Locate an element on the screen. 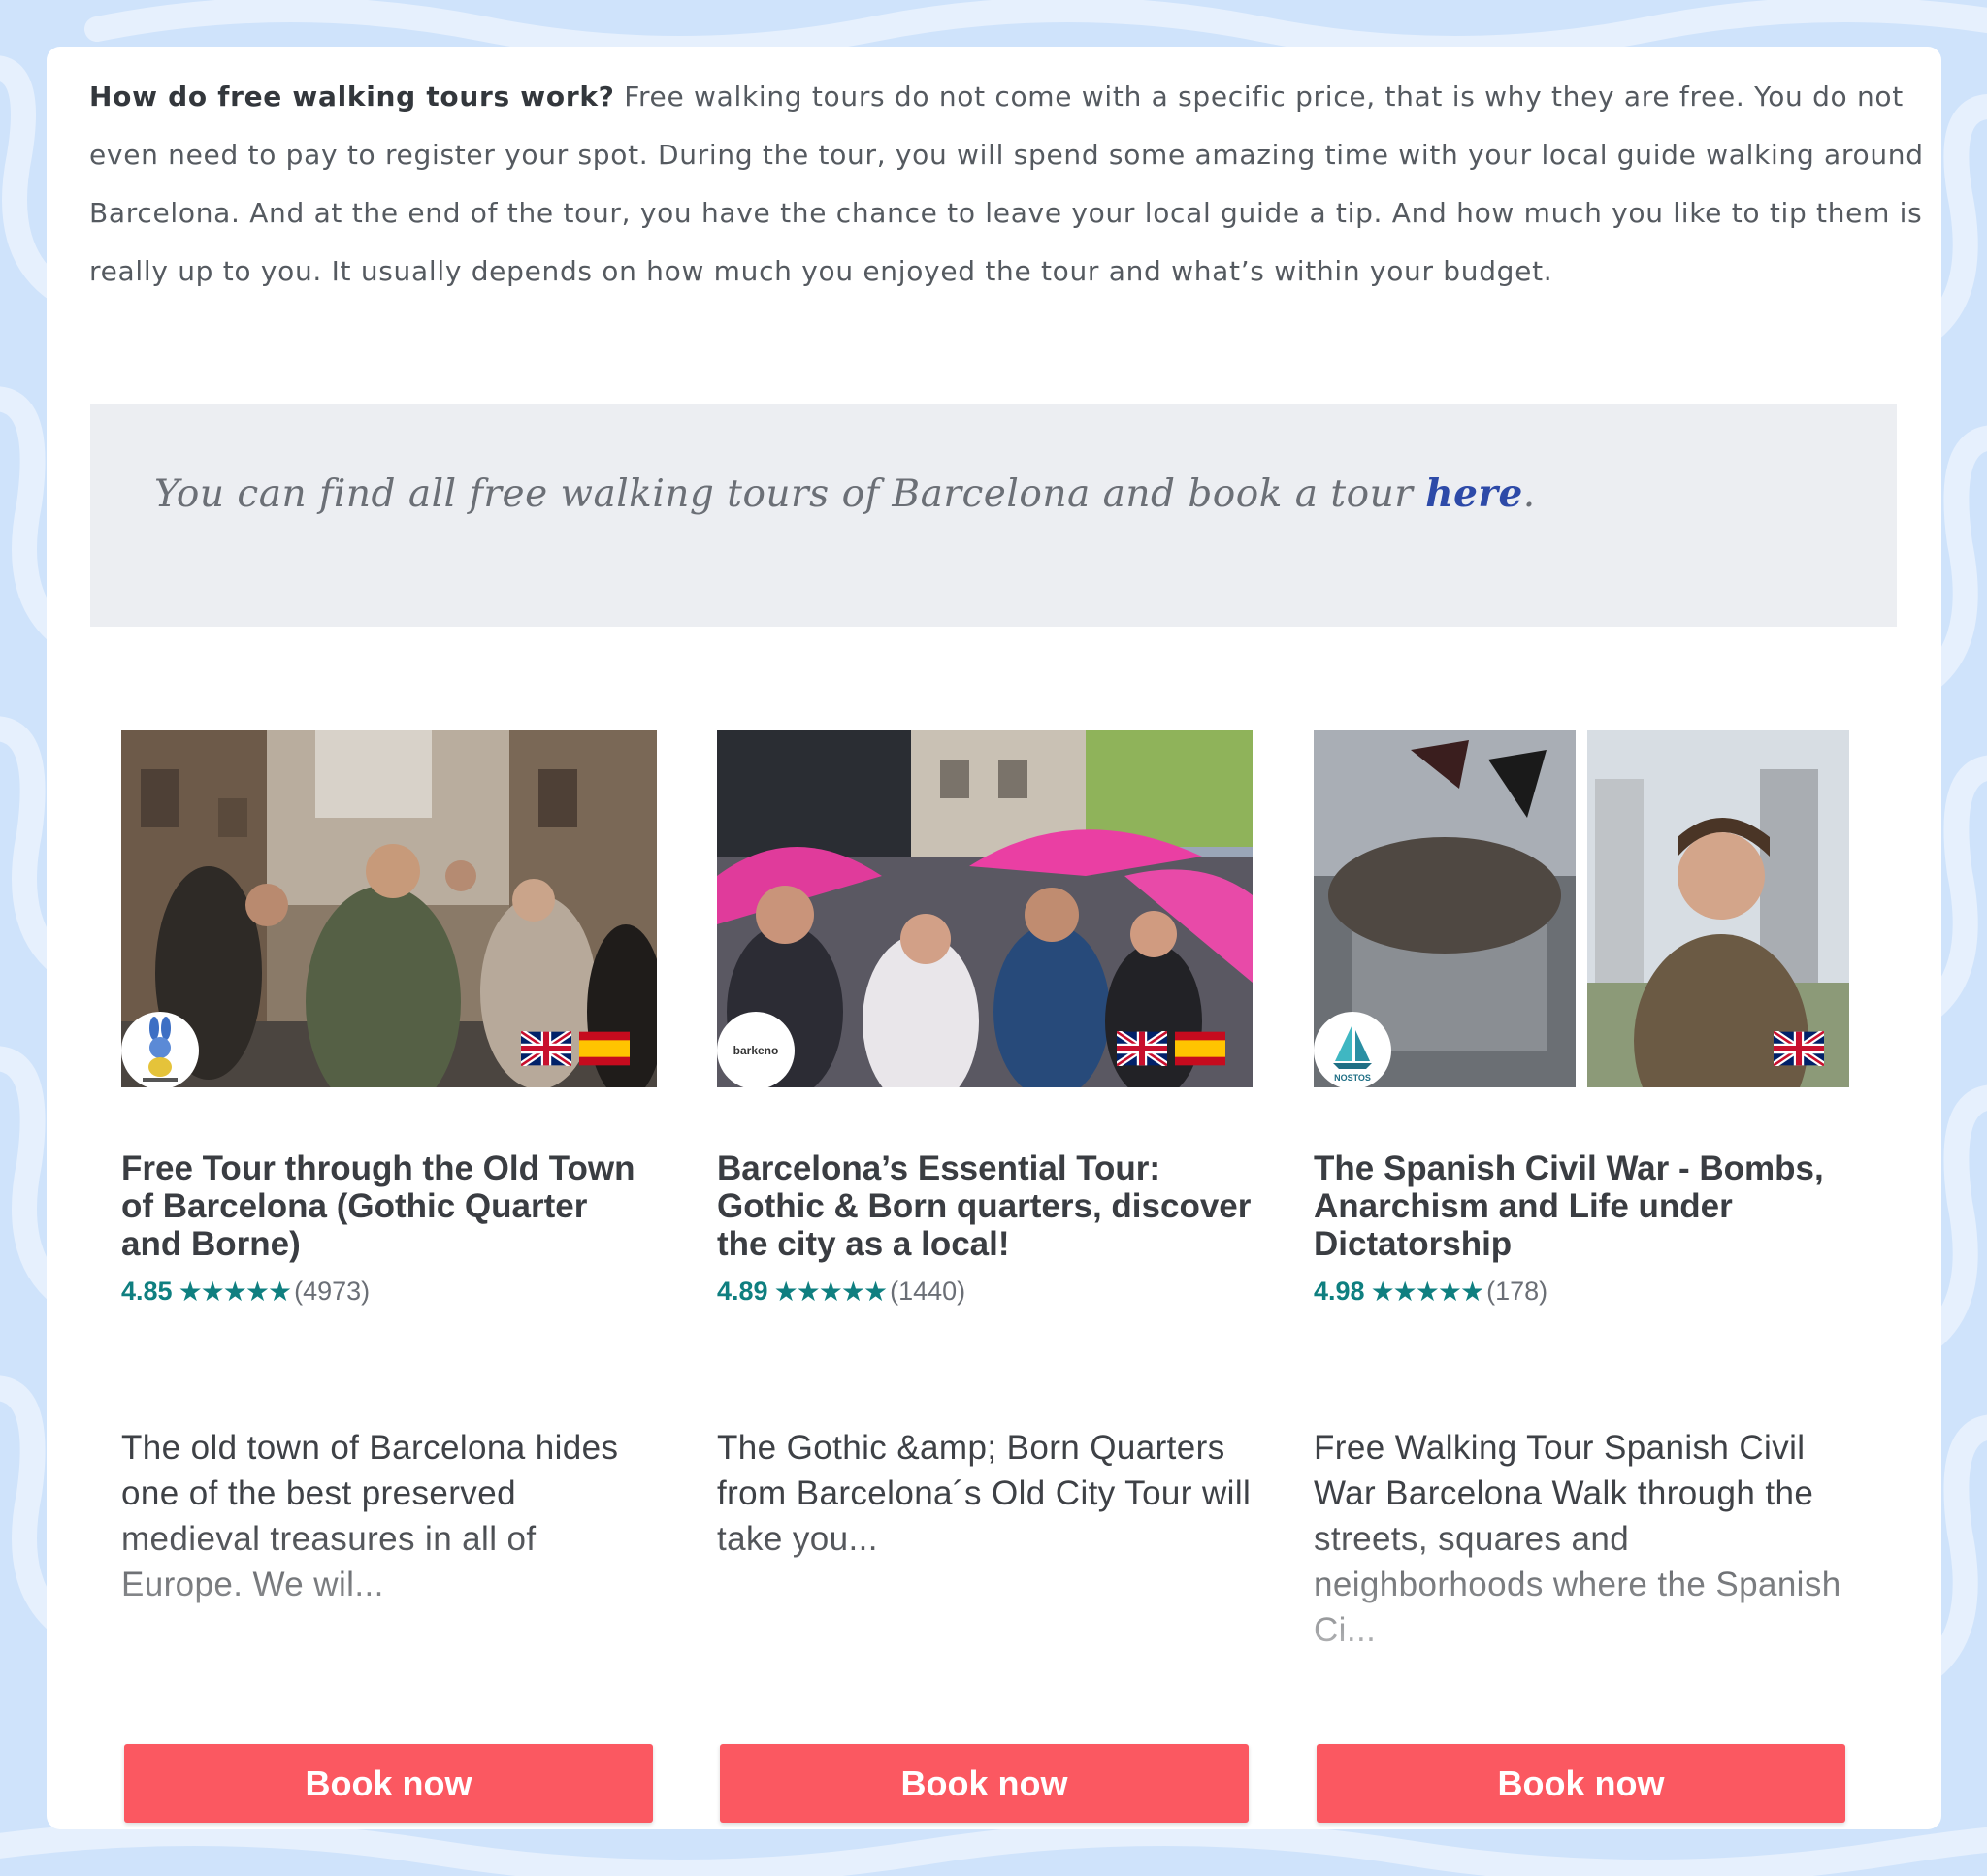 This screenshot has width=1987, height=1876. rating-score: 4.98 is located at coordinates (1339, 1291).